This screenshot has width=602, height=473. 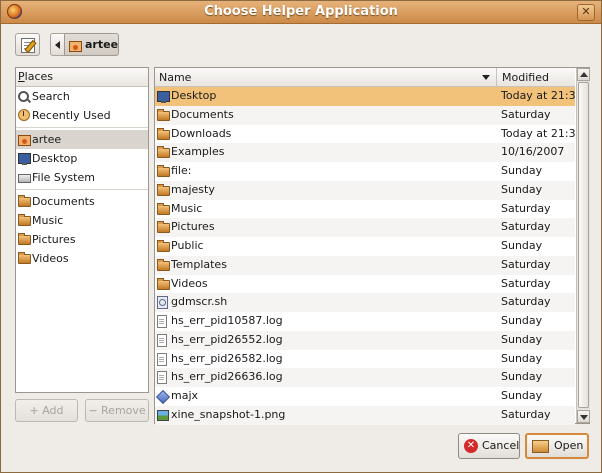 I want to click on type-location-button, so click(x=27, y=44).